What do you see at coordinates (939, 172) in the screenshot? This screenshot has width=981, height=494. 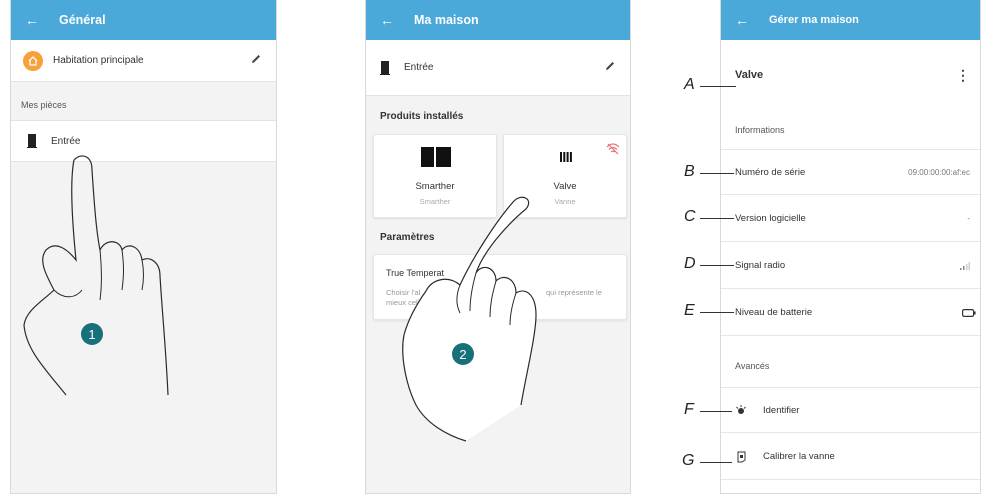 I see `row-value: 09:00:00:00:af:ec` at bounding box center [939, 172].